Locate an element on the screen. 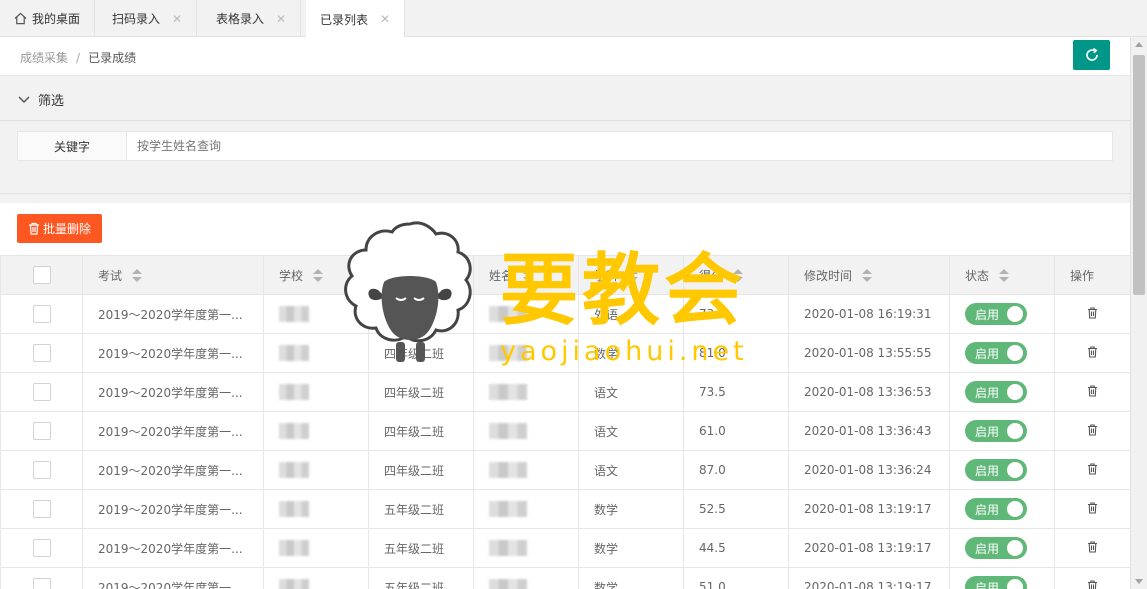 The image size is (1147, 589). select-all-checkbox is located at coordinates (41, 275).